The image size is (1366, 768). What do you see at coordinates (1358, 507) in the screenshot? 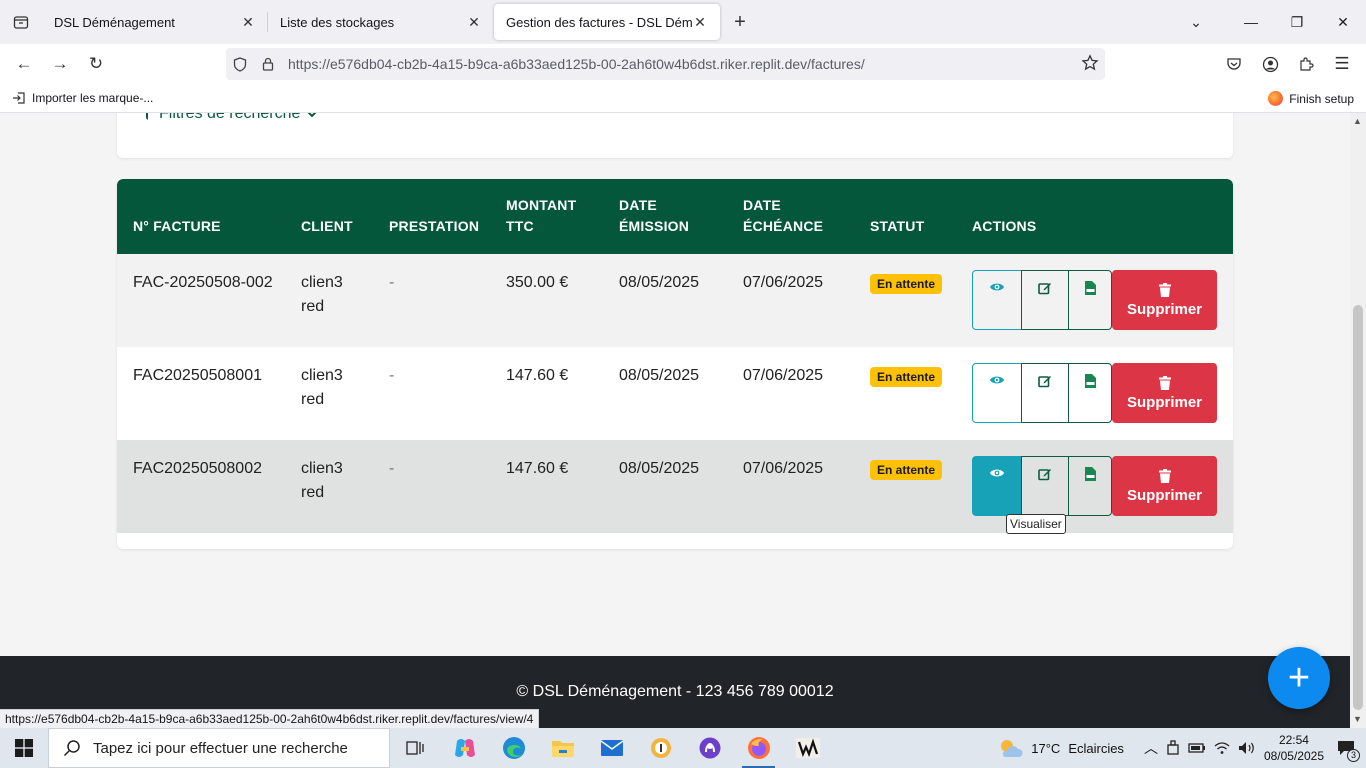
I see `scroll-thumb` at bounding box center [1358, 507].